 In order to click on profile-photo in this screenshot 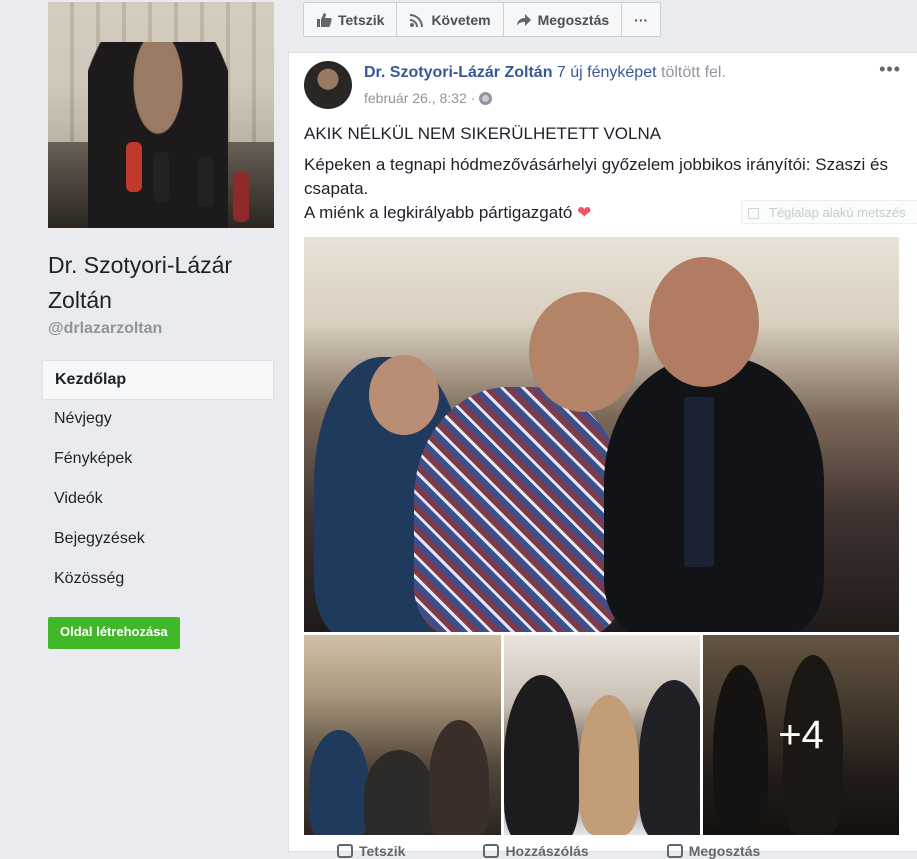, I will do `click(161, 115)`.